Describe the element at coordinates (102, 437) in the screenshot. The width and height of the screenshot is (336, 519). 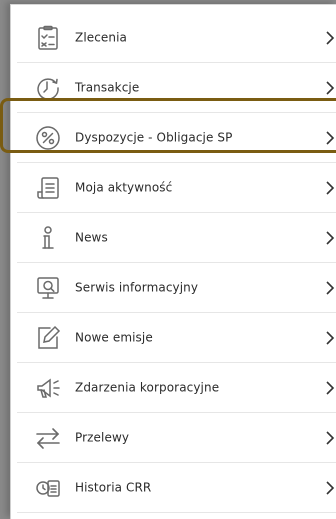
I see `menu-item-label: Przelewy` at that location.